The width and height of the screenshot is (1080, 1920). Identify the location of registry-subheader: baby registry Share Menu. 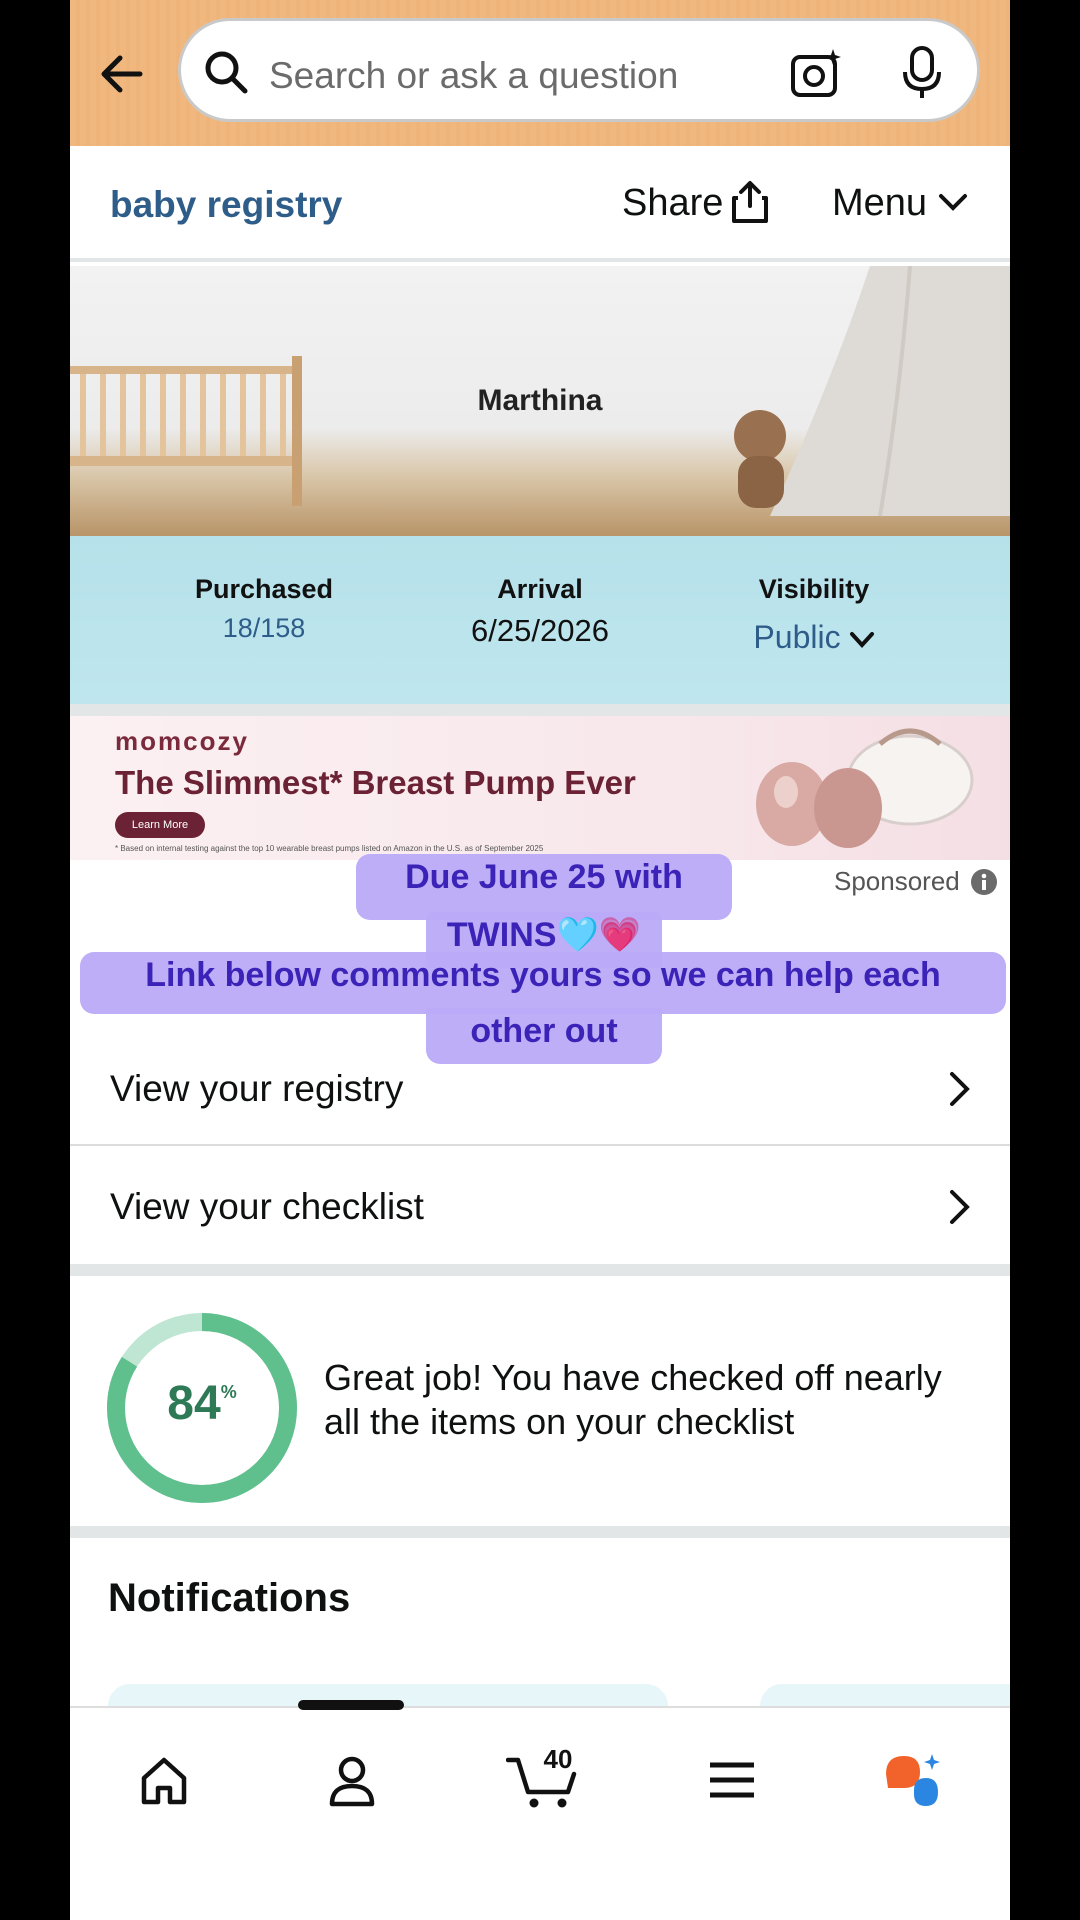
(540, 204).